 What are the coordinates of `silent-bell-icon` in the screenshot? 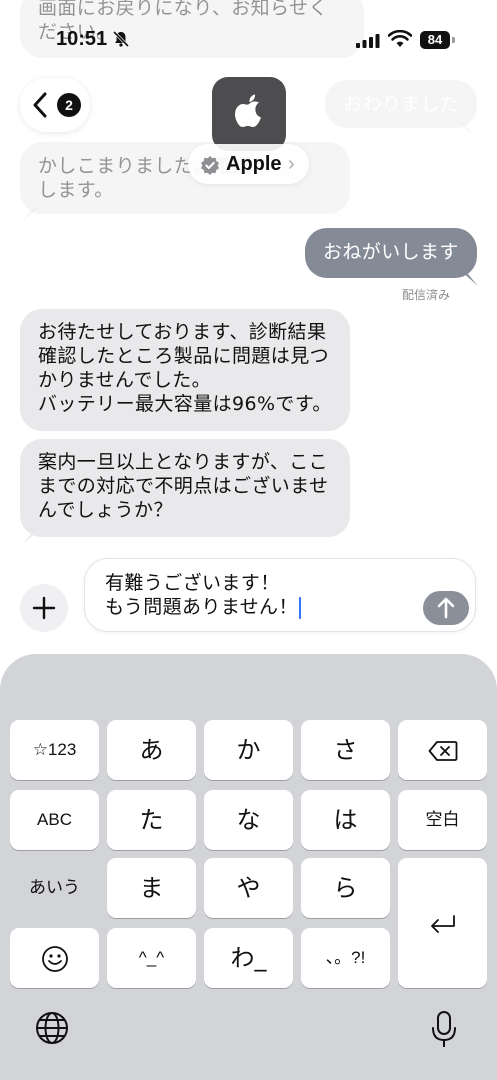 It's located at (121, 39).